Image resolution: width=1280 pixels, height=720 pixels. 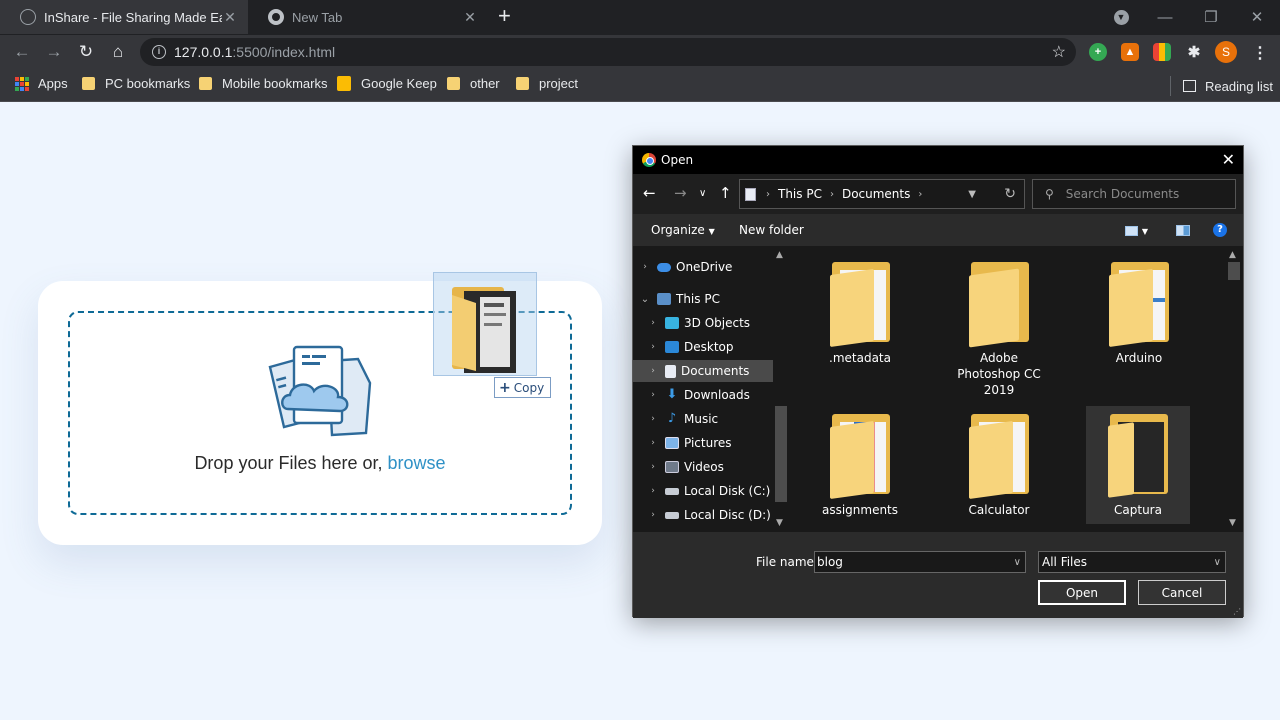 What do you see at coordinates (1130, 52) in the screenshot?
I see `extension-orange-icon: ▲` at bounding box center [1130, 52].